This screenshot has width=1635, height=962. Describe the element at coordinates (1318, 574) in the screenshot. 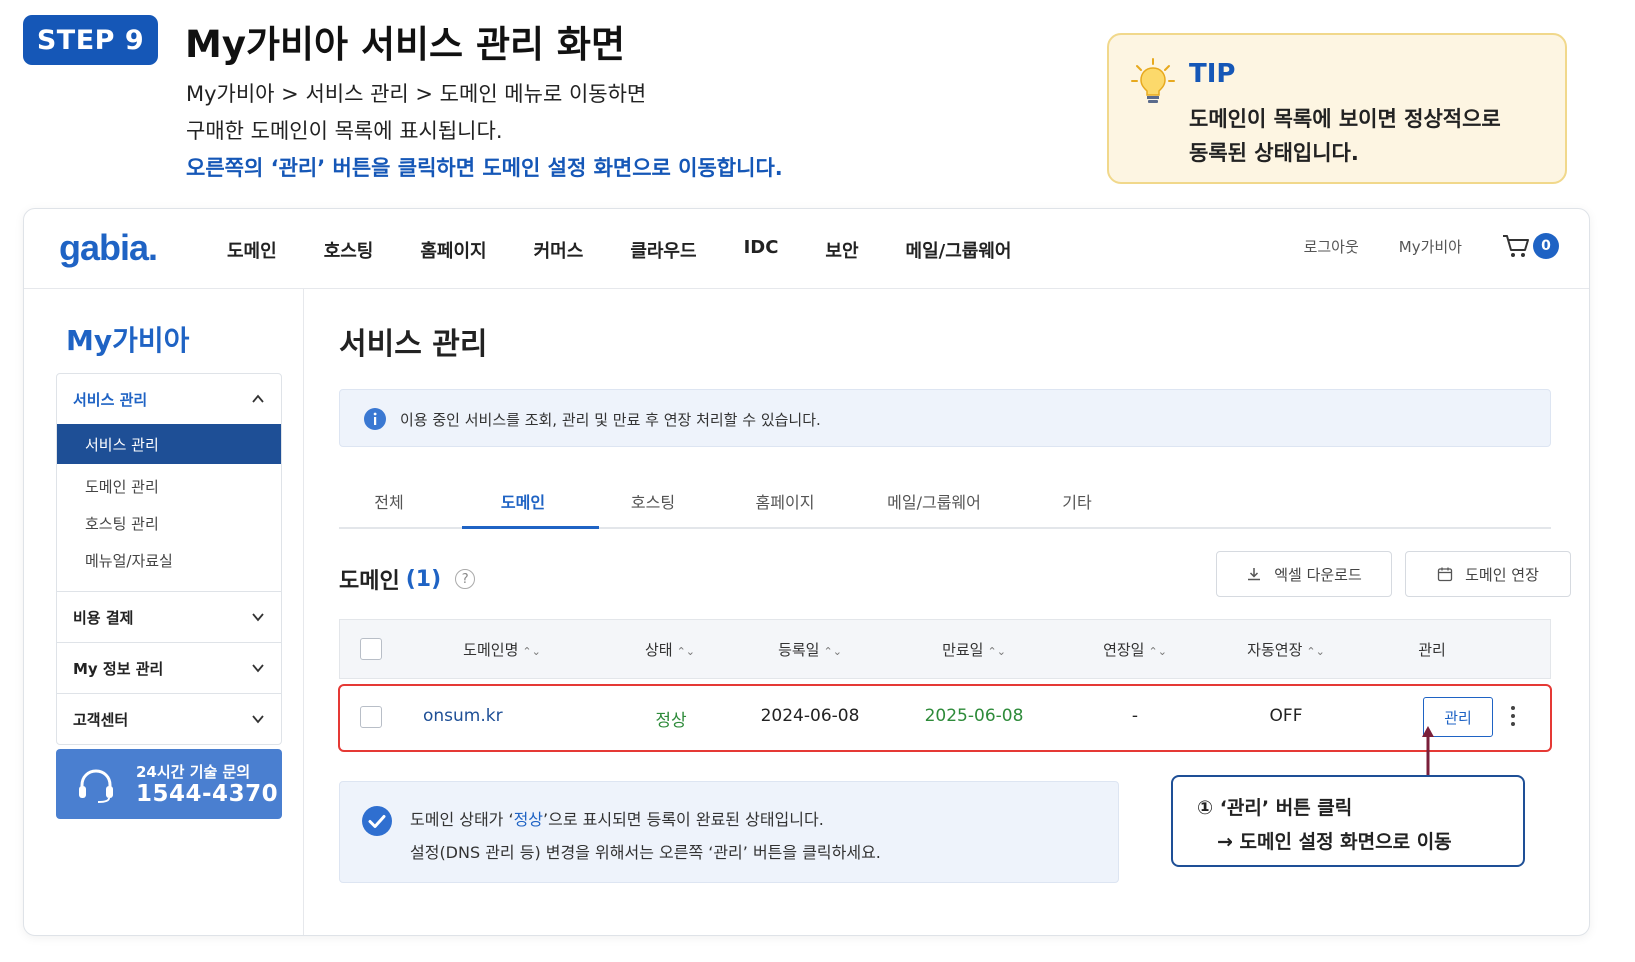

I see `excel-download-label: 엑셀 다운로드` at that location.